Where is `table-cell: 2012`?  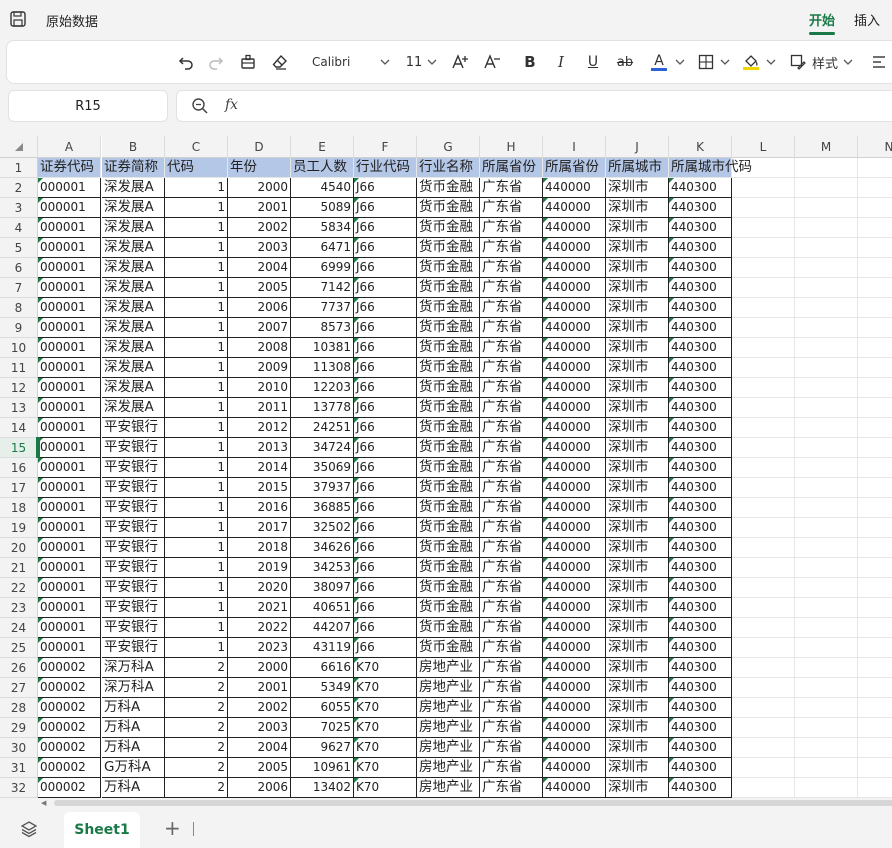
table-cell: 2012 is located at coordinates (259, 428).